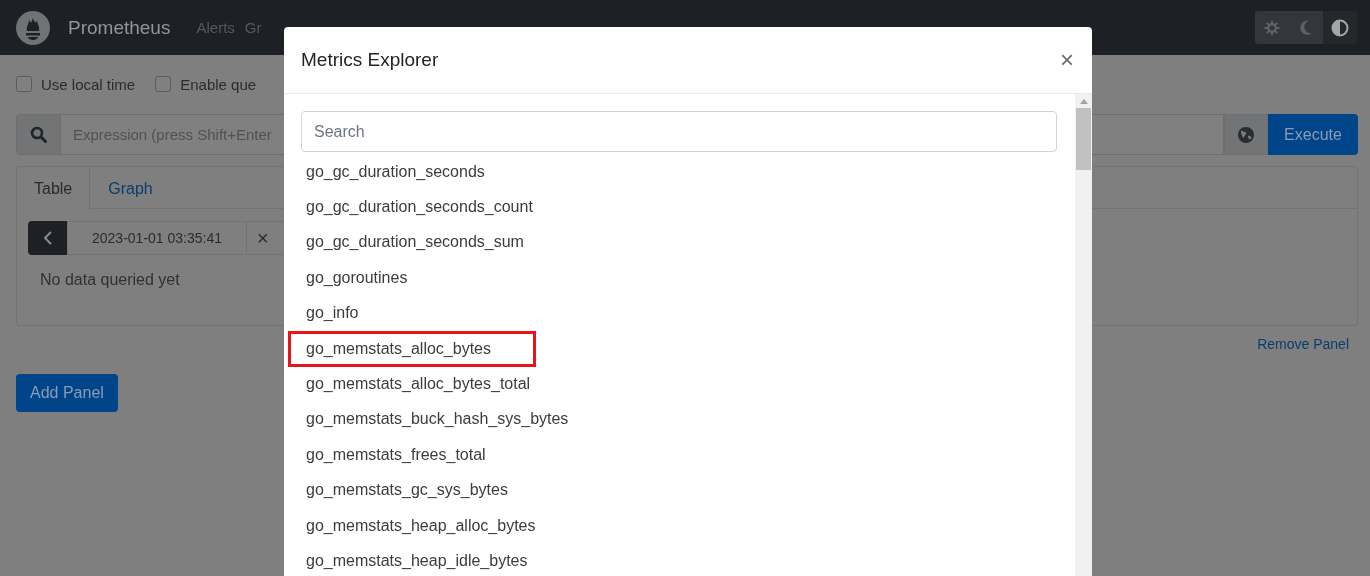 The width and height of the screenshot is (1370, 576). I want to click on scrollbar-thumb, so click(1083, 139).